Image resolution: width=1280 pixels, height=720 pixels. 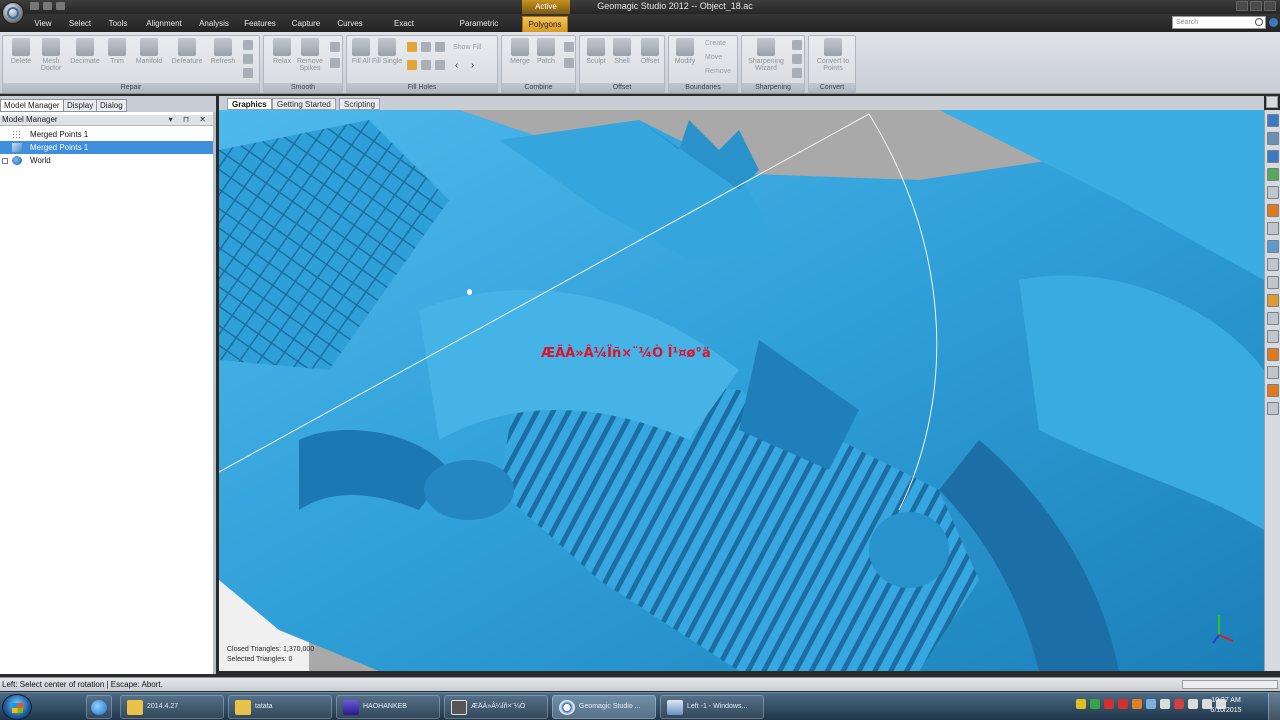 What do you see at coordinates (715, 43) in the screenshot?
I see `create-boundary-button: Create` at bounding box center [715, 43].